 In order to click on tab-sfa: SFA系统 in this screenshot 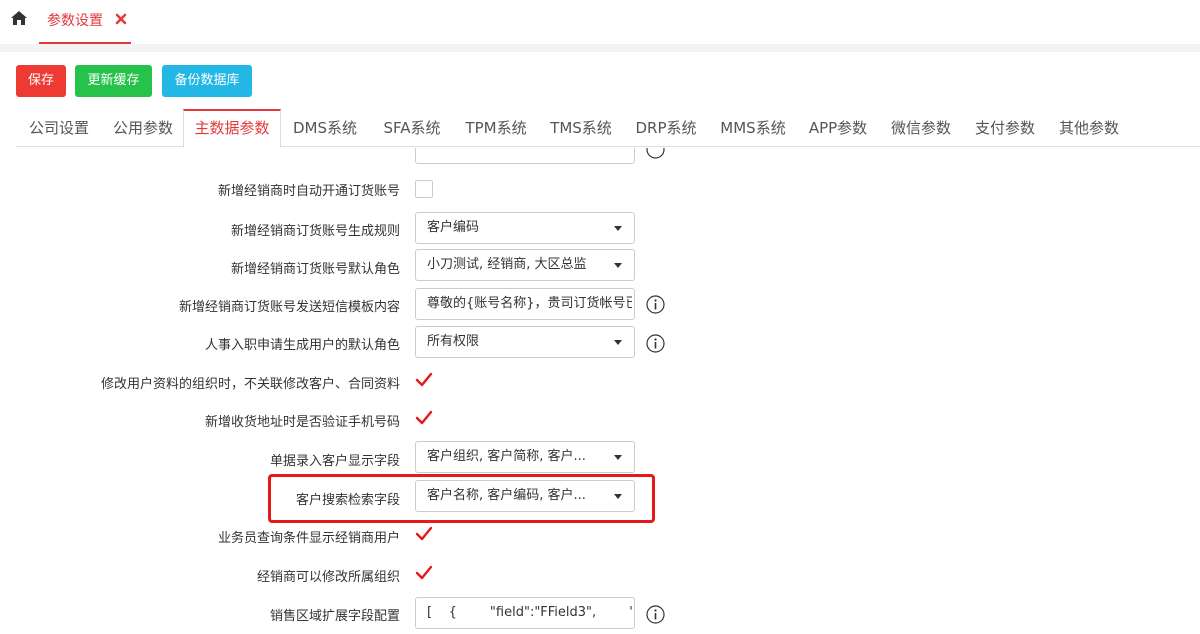, I will do `click(412, 128)`.